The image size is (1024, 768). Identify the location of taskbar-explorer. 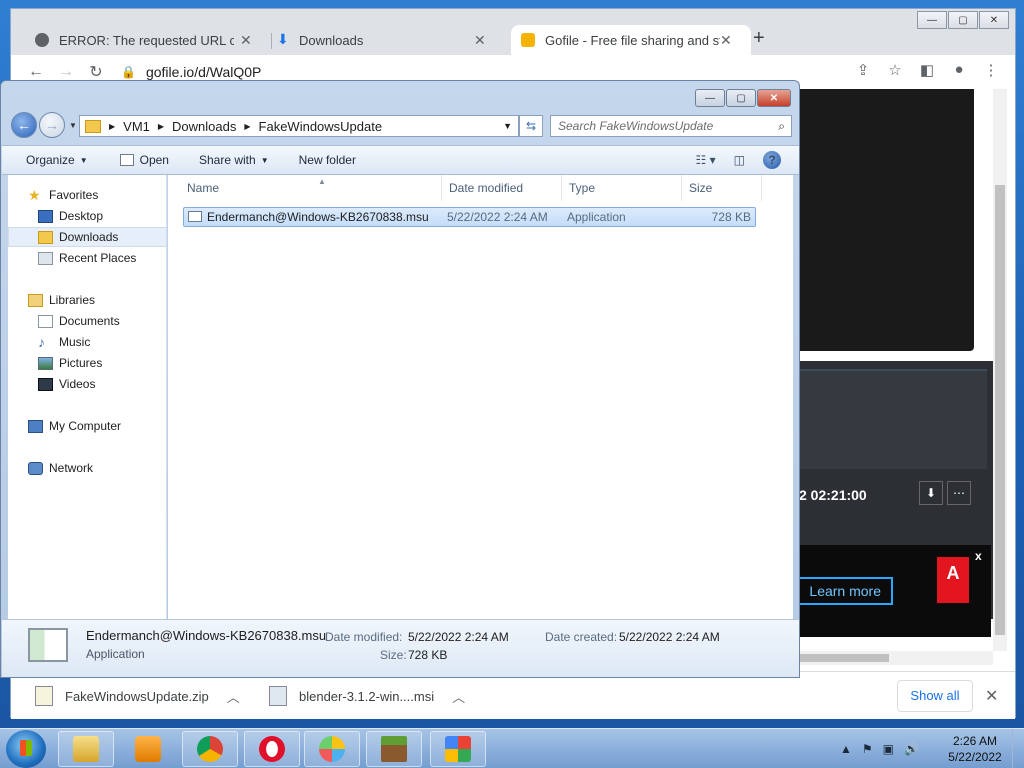
(86, 749).